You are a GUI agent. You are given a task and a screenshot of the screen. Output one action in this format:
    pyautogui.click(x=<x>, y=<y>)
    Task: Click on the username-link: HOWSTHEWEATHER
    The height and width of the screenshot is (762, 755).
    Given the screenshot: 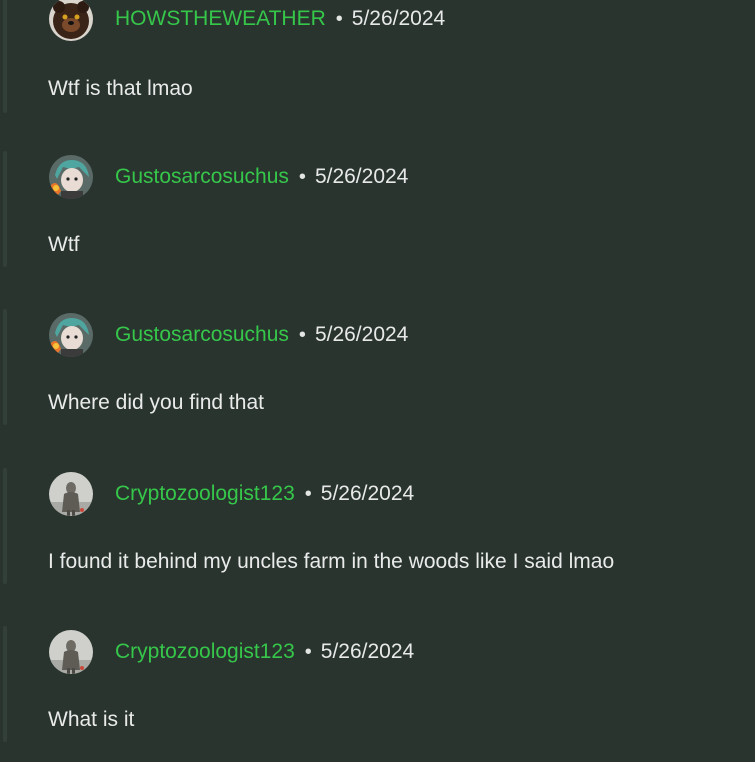 What is the action you would take?
    pyautogui.click(x=220, y=19)
    